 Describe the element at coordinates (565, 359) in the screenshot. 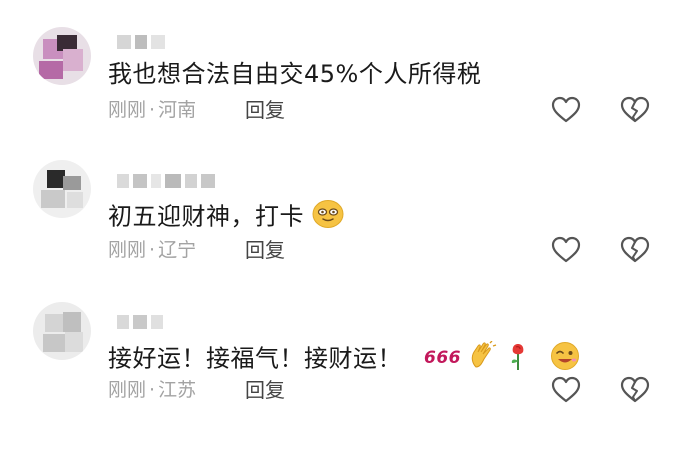

I see `winking-face-emoji-icon` at that location.